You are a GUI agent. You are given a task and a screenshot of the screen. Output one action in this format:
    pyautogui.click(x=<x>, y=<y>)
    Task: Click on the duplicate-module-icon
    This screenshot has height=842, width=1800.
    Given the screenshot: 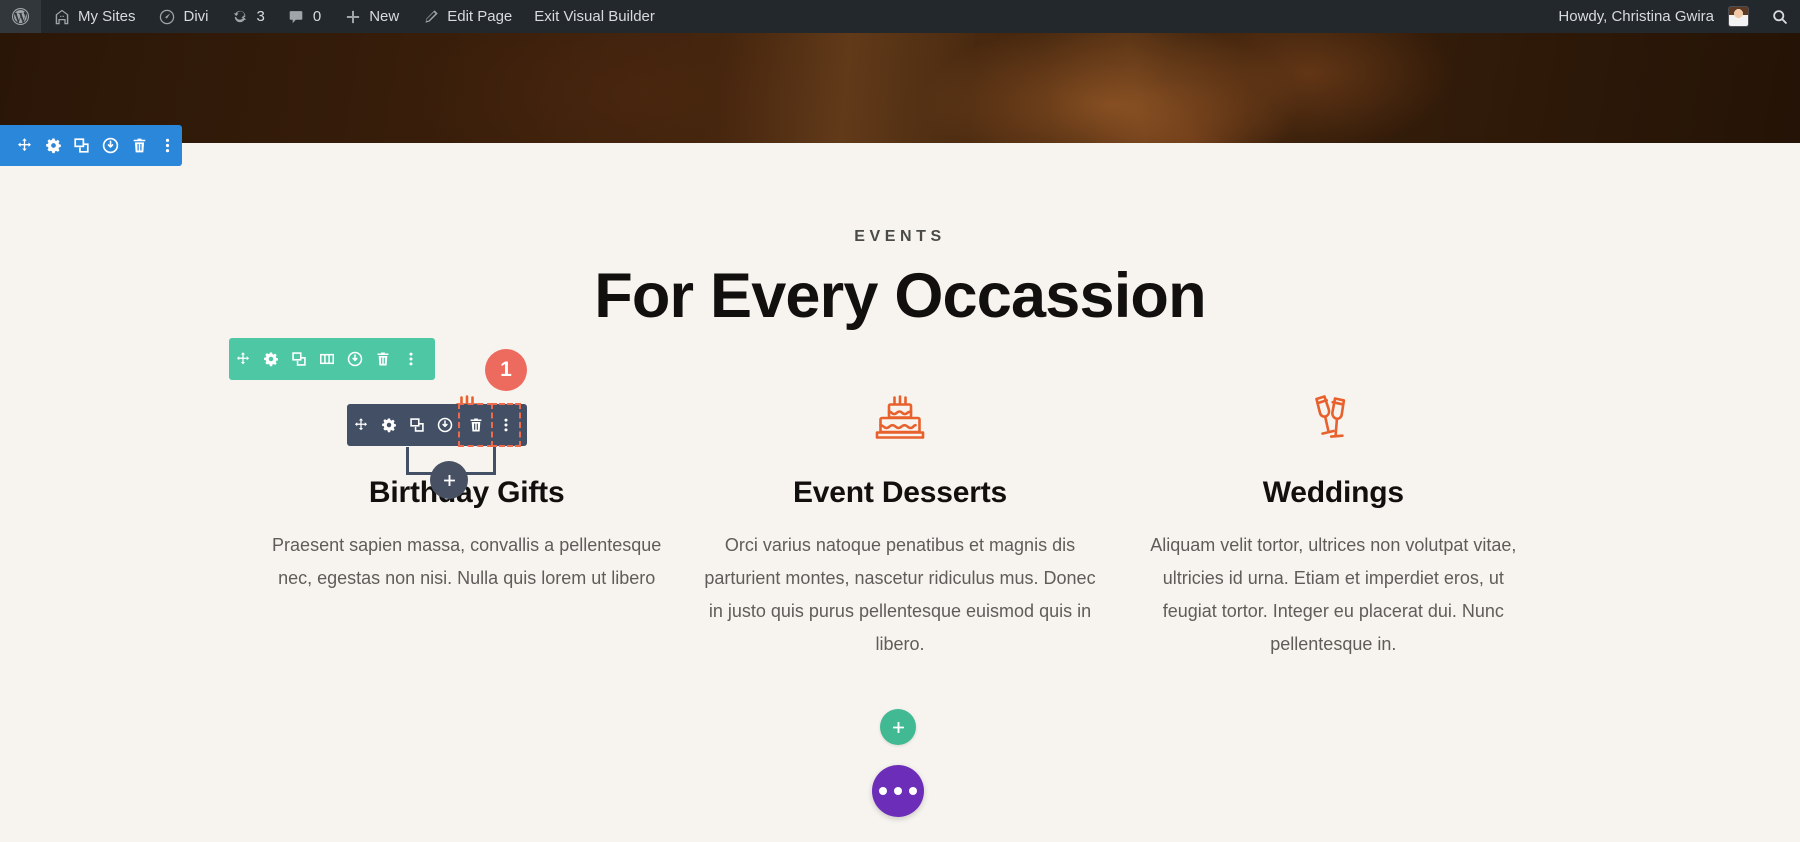 What is the action you would take?
    pyautogui.click(x=417, y=425)
    